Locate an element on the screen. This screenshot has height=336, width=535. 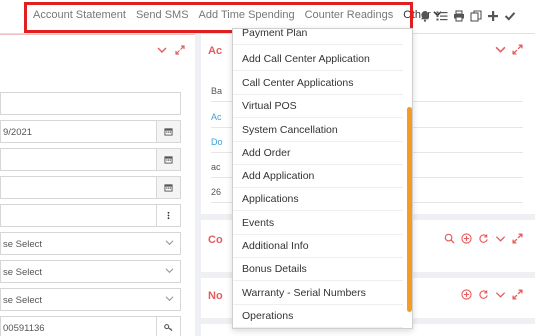
print-icon is located at coordinates (458, 15).